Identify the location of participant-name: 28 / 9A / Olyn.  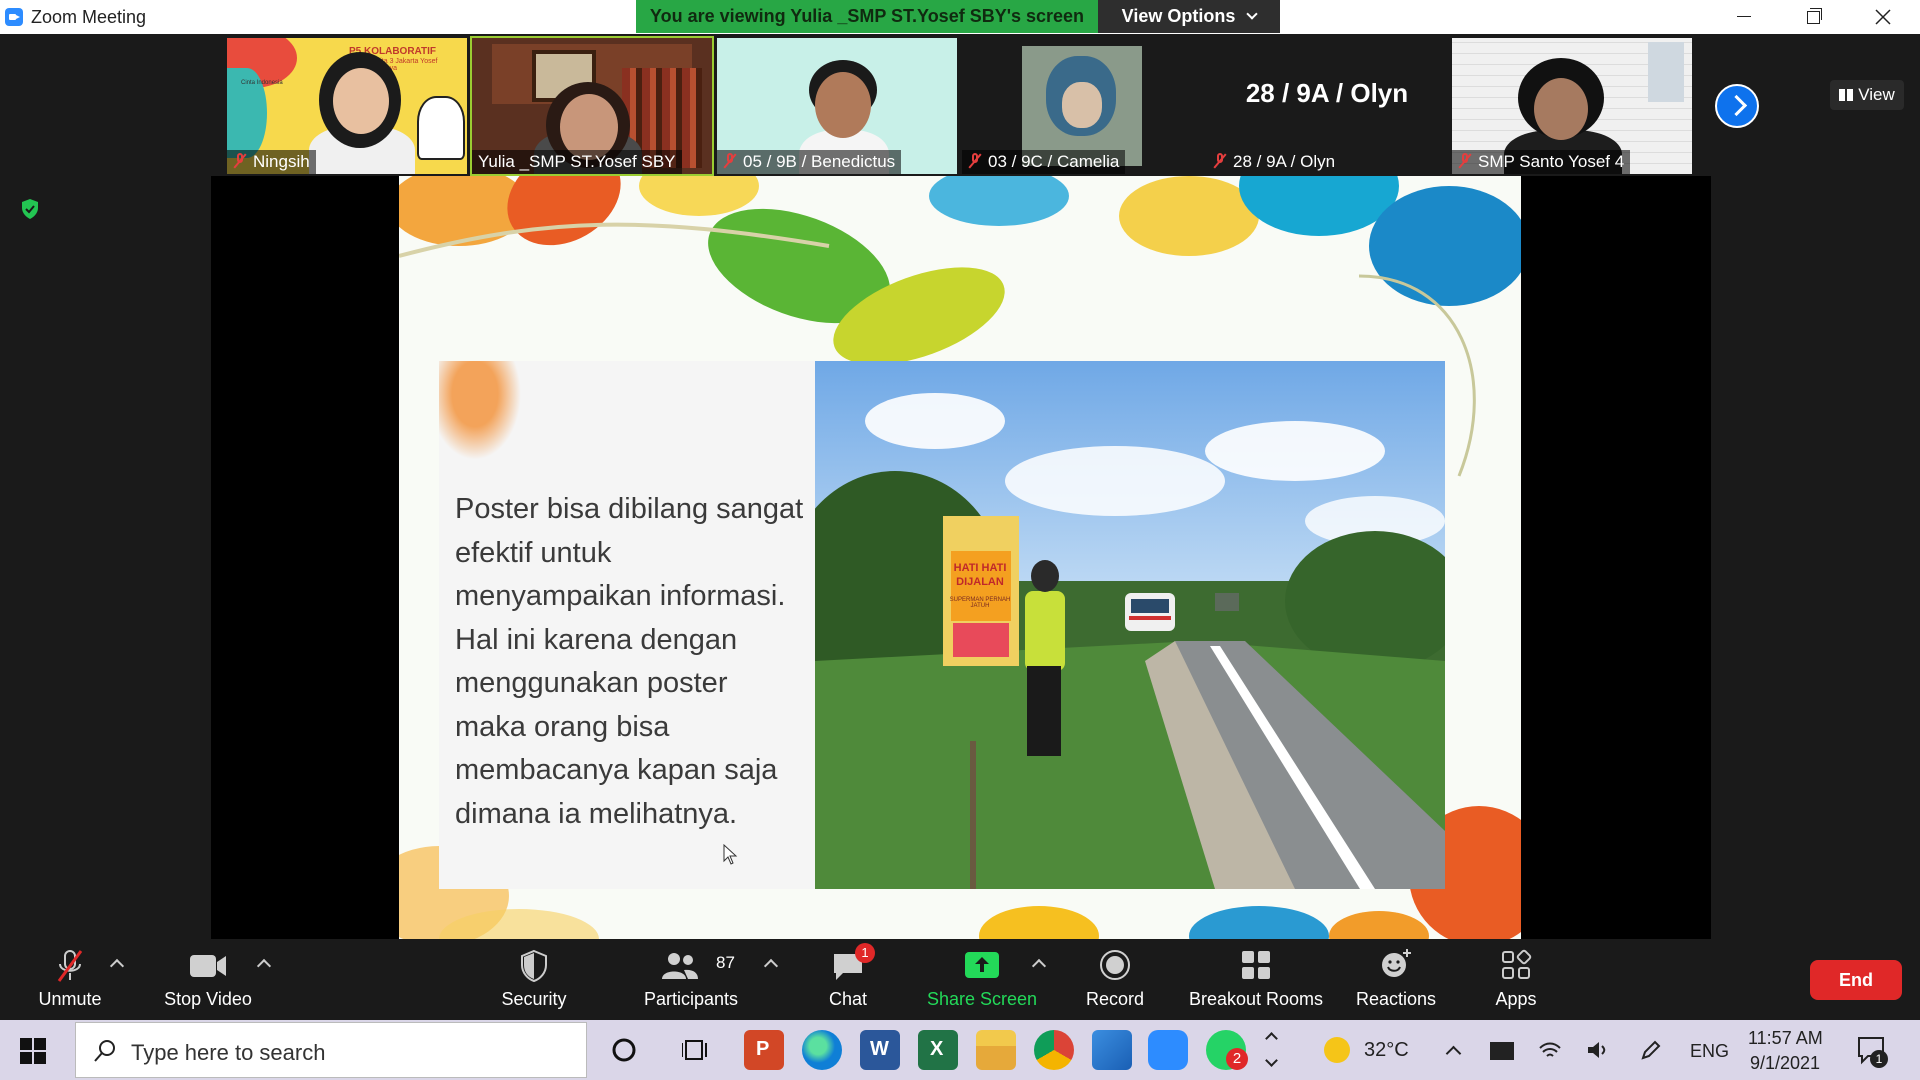
(1274, 162).